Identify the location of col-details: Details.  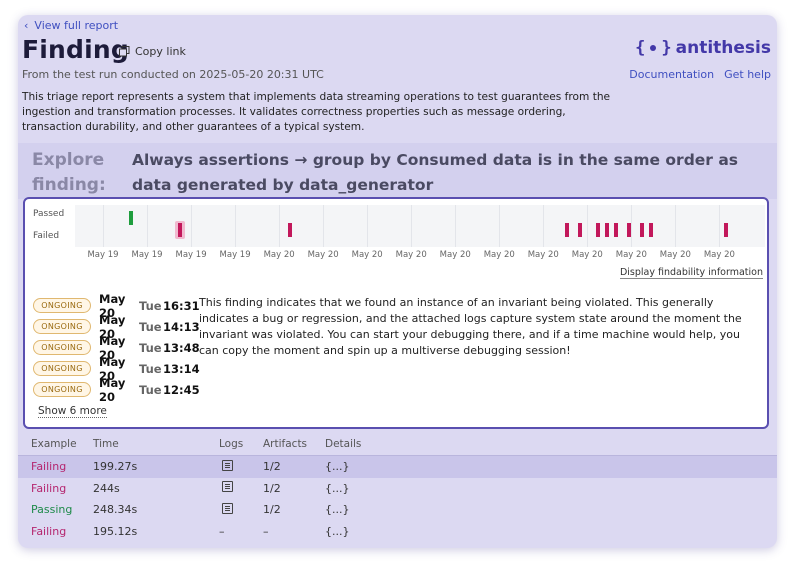
(343, 444).